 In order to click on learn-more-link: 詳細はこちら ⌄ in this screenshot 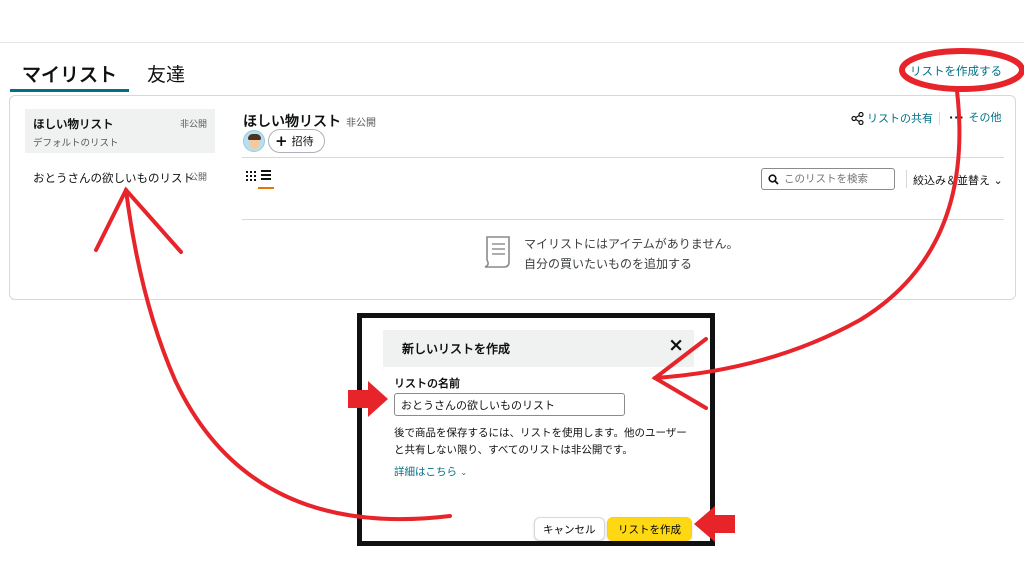, I will do `click(430, 471)`.